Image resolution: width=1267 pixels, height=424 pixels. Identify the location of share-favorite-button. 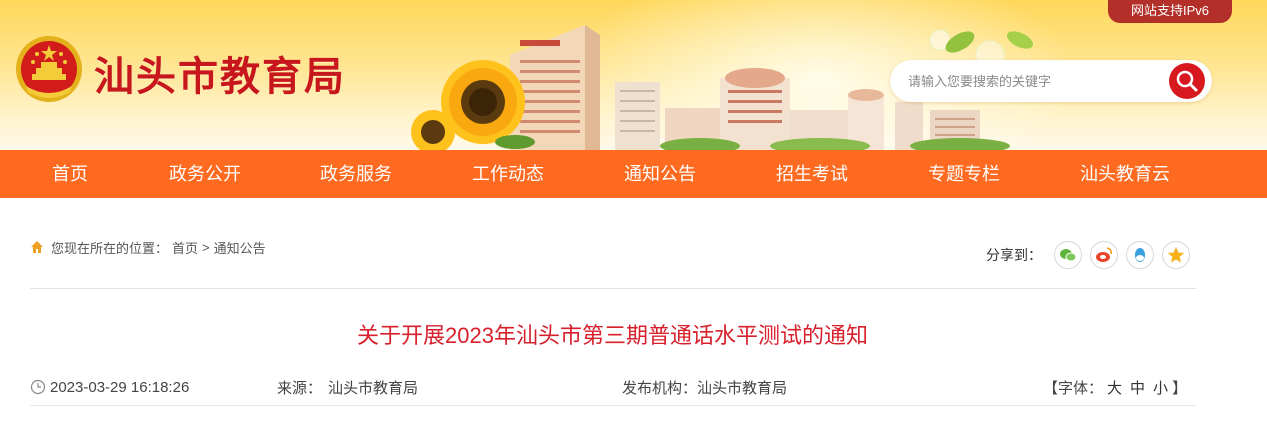
(1176, 255).